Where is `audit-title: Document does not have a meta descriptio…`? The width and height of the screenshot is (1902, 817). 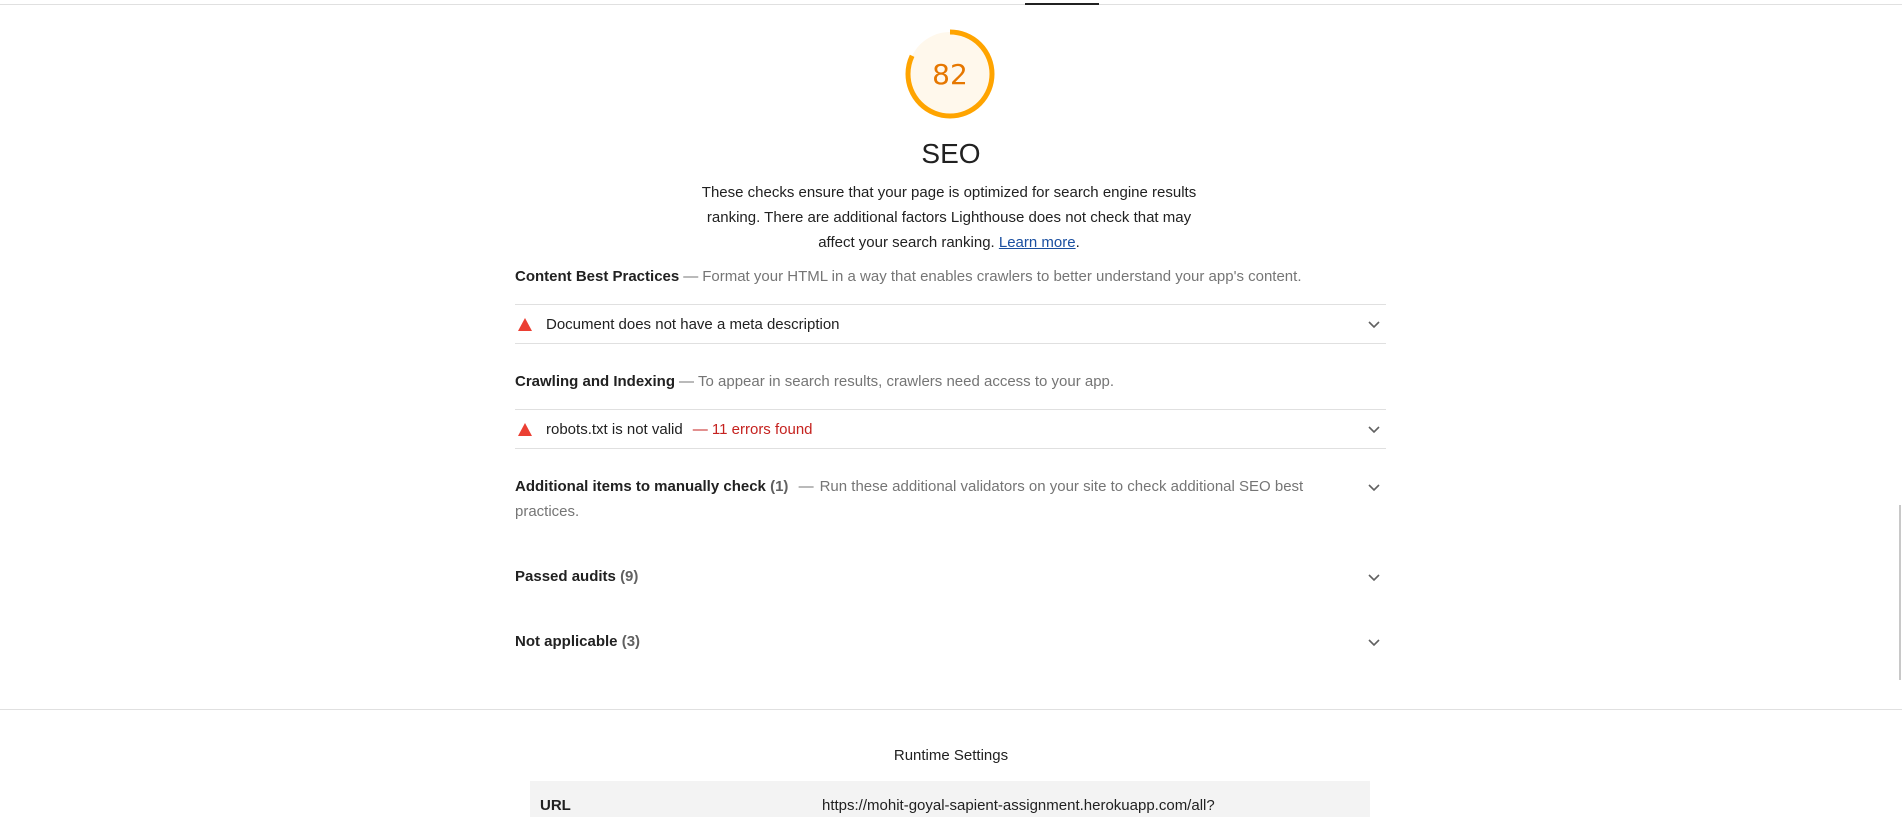
audit-title: Document does not have a meta descriptio… is located at coordinates (693, 324).